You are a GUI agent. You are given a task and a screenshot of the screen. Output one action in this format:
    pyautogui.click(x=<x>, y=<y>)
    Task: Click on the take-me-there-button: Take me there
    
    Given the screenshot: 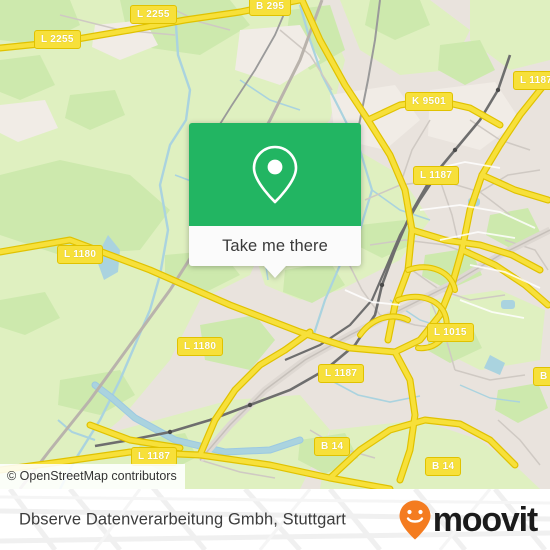 What is the action you would take?
    pyautogui.click(x=275, y=246)
    